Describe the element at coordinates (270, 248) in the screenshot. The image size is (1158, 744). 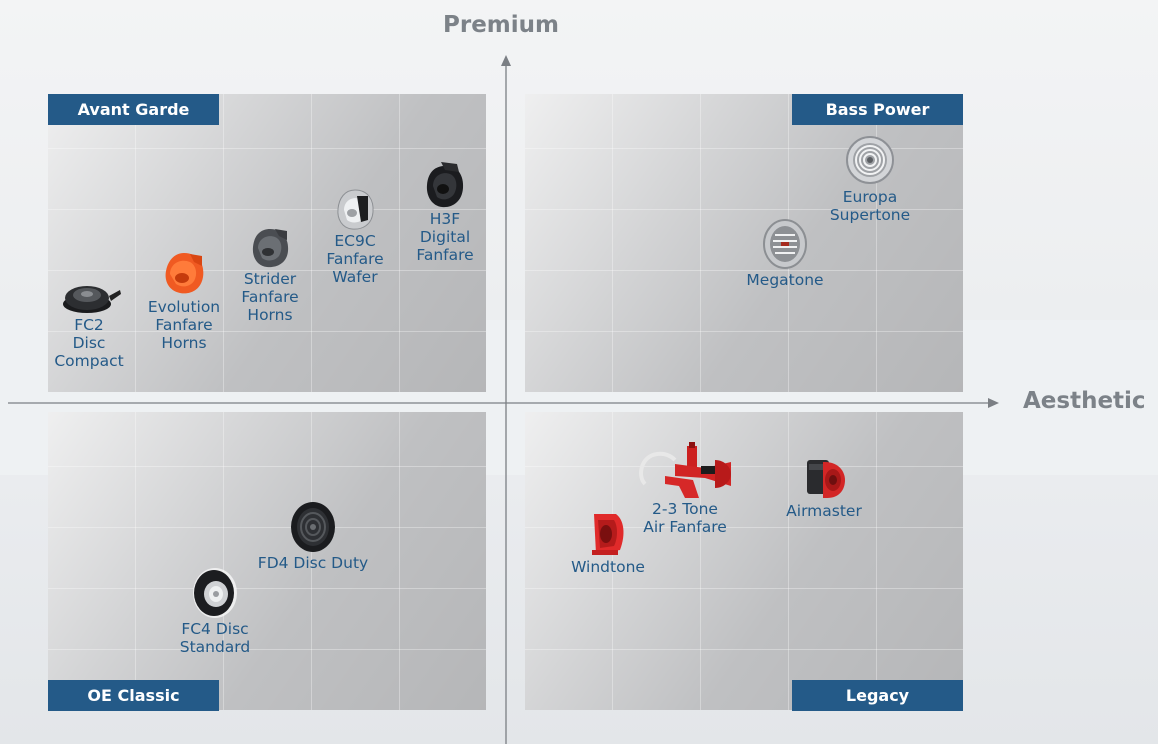
I see `gray-snail-horn-icon` at that location.